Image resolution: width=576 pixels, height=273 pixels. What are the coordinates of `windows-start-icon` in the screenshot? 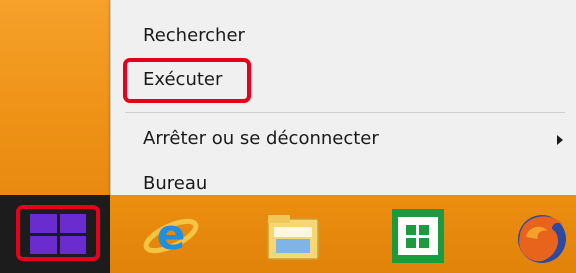 It's located at (58, 234).